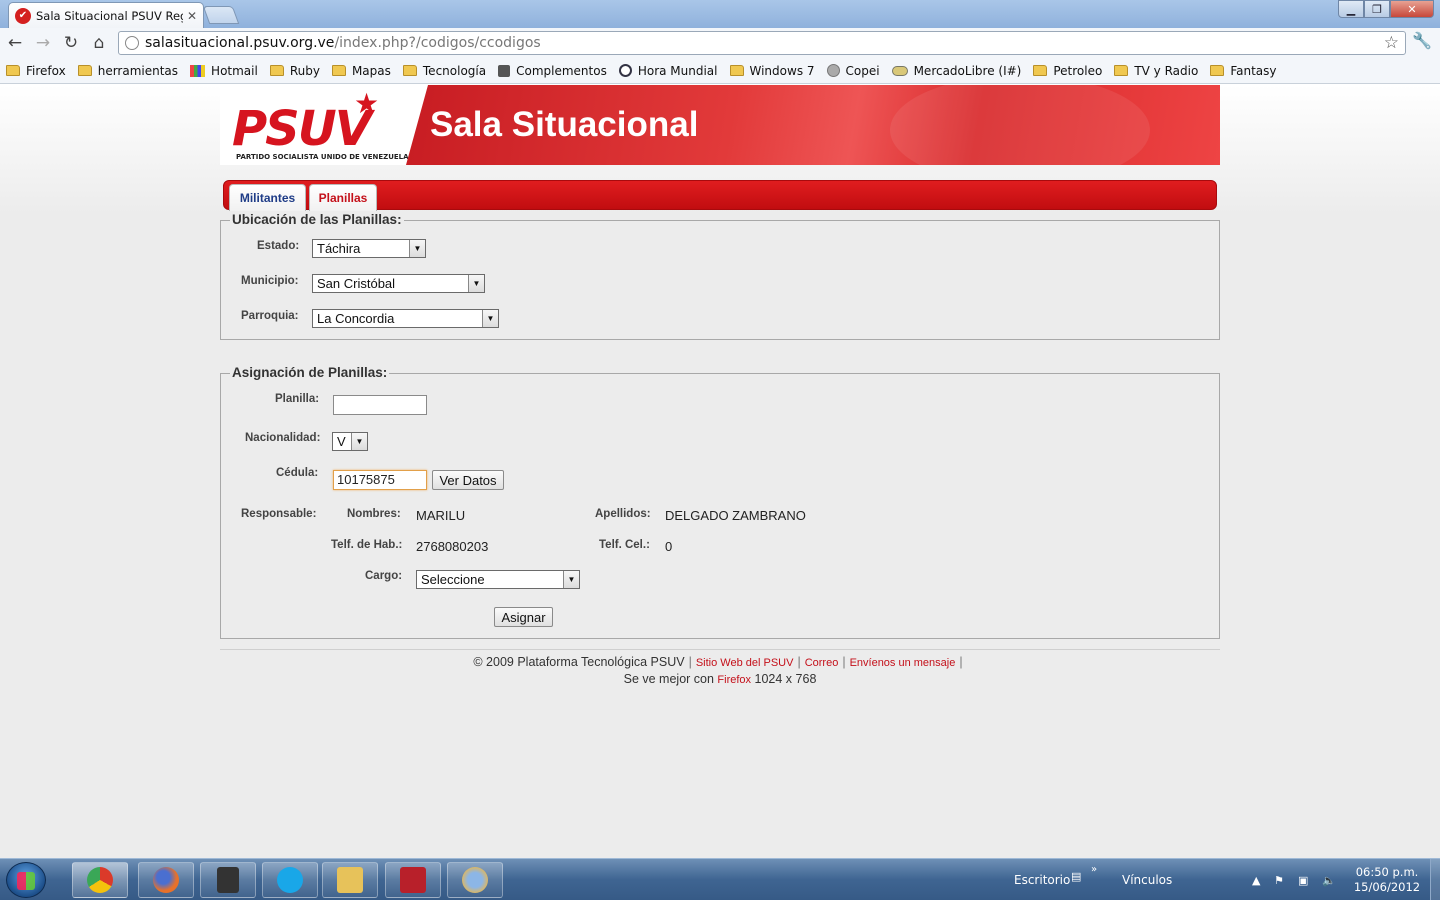 The width and height of the screenshot is (1440, 900). What do you see at coordinates (967, 70) in the screenshot?
I see `bookmark-label: MercadoLibre (I#)` at bounding box center [967, 70].